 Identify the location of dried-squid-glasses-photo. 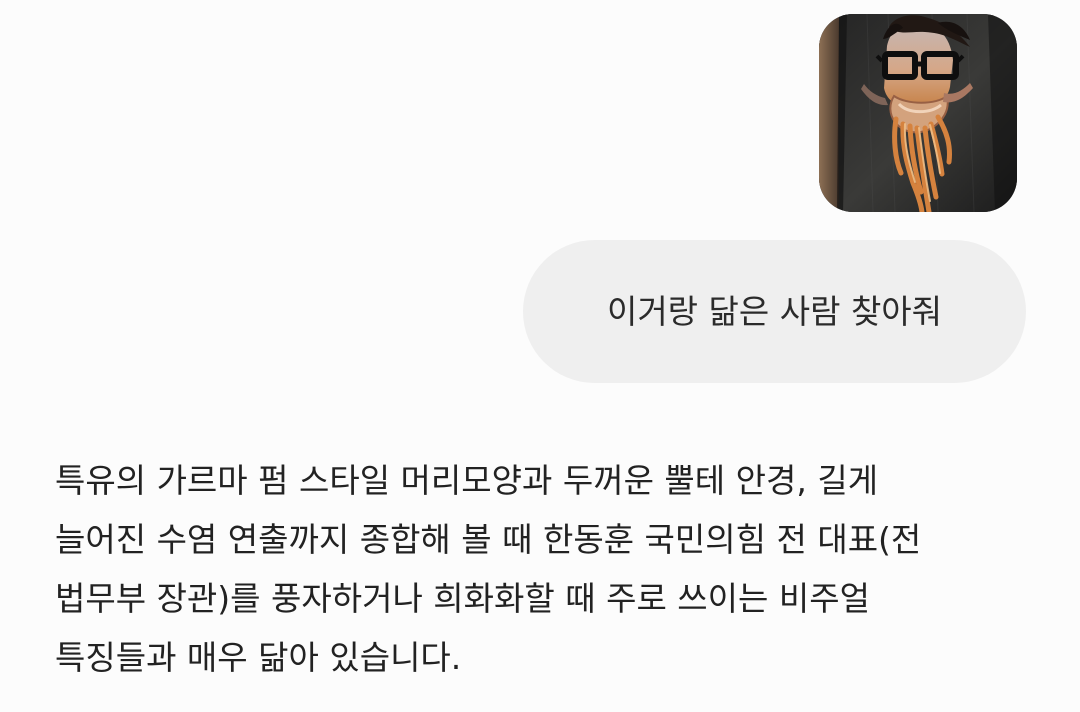
(918, 113).